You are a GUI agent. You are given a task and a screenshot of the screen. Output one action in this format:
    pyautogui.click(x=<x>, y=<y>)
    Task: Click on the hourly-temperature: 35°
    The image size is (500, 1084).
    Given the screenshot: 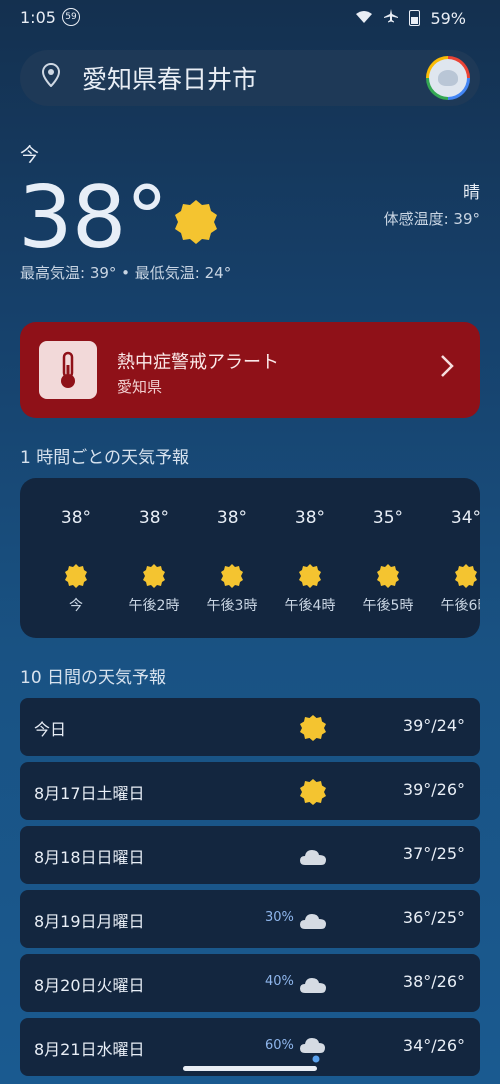 What is the action you would take?
    pyautogui.click(x=388, y=518)
    